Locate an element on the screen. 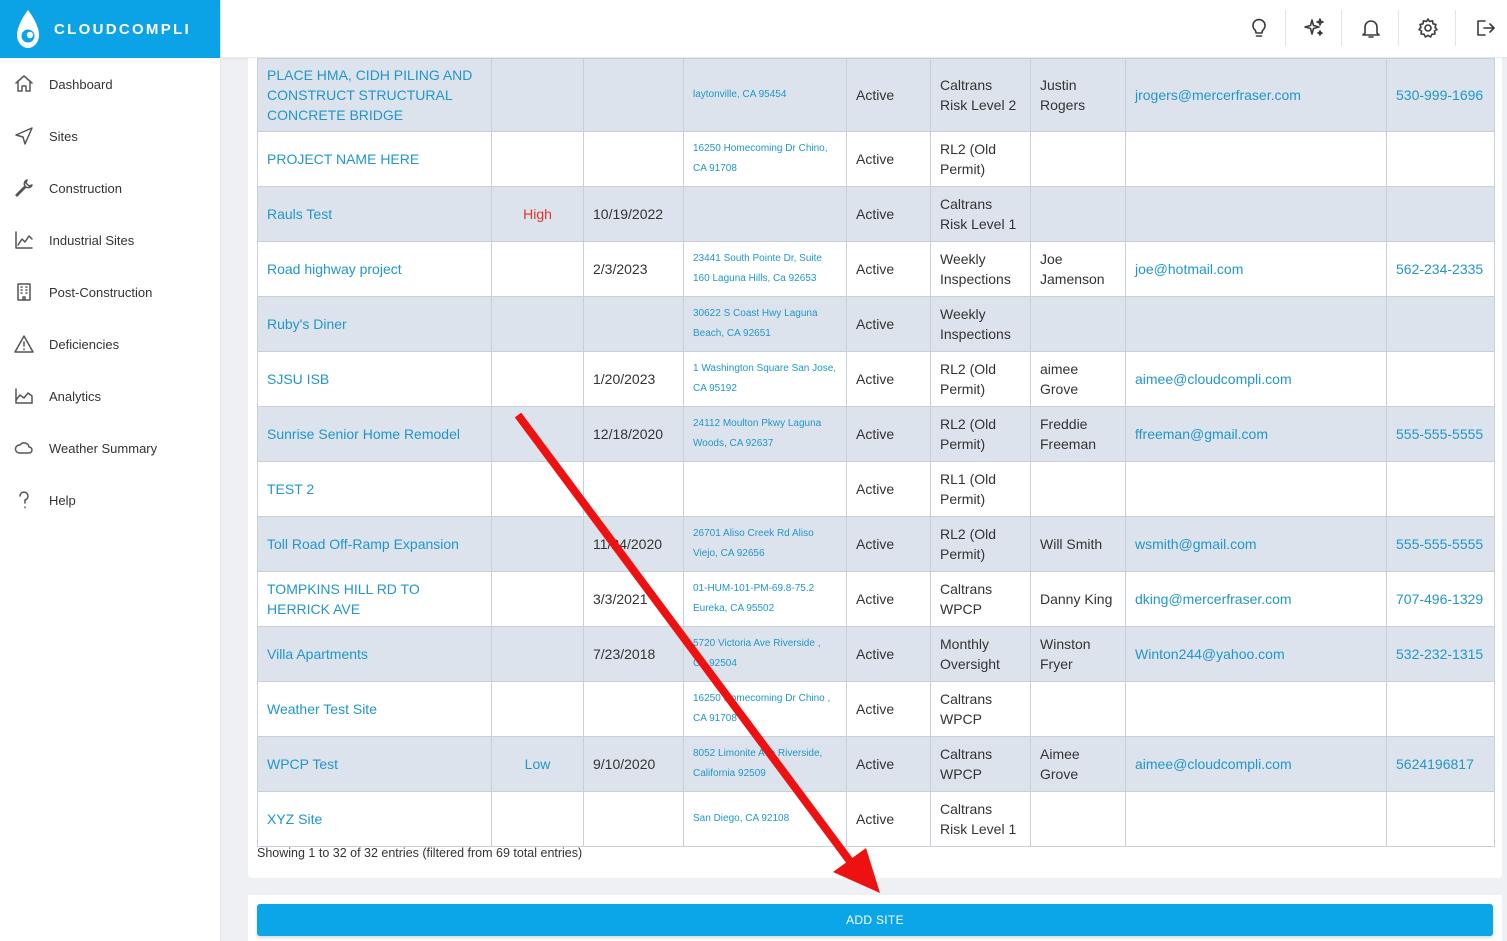 Image resolution: width=1507 pixels, height=941 pixels. contact-name-cell is located at coordinates (1078, 819).